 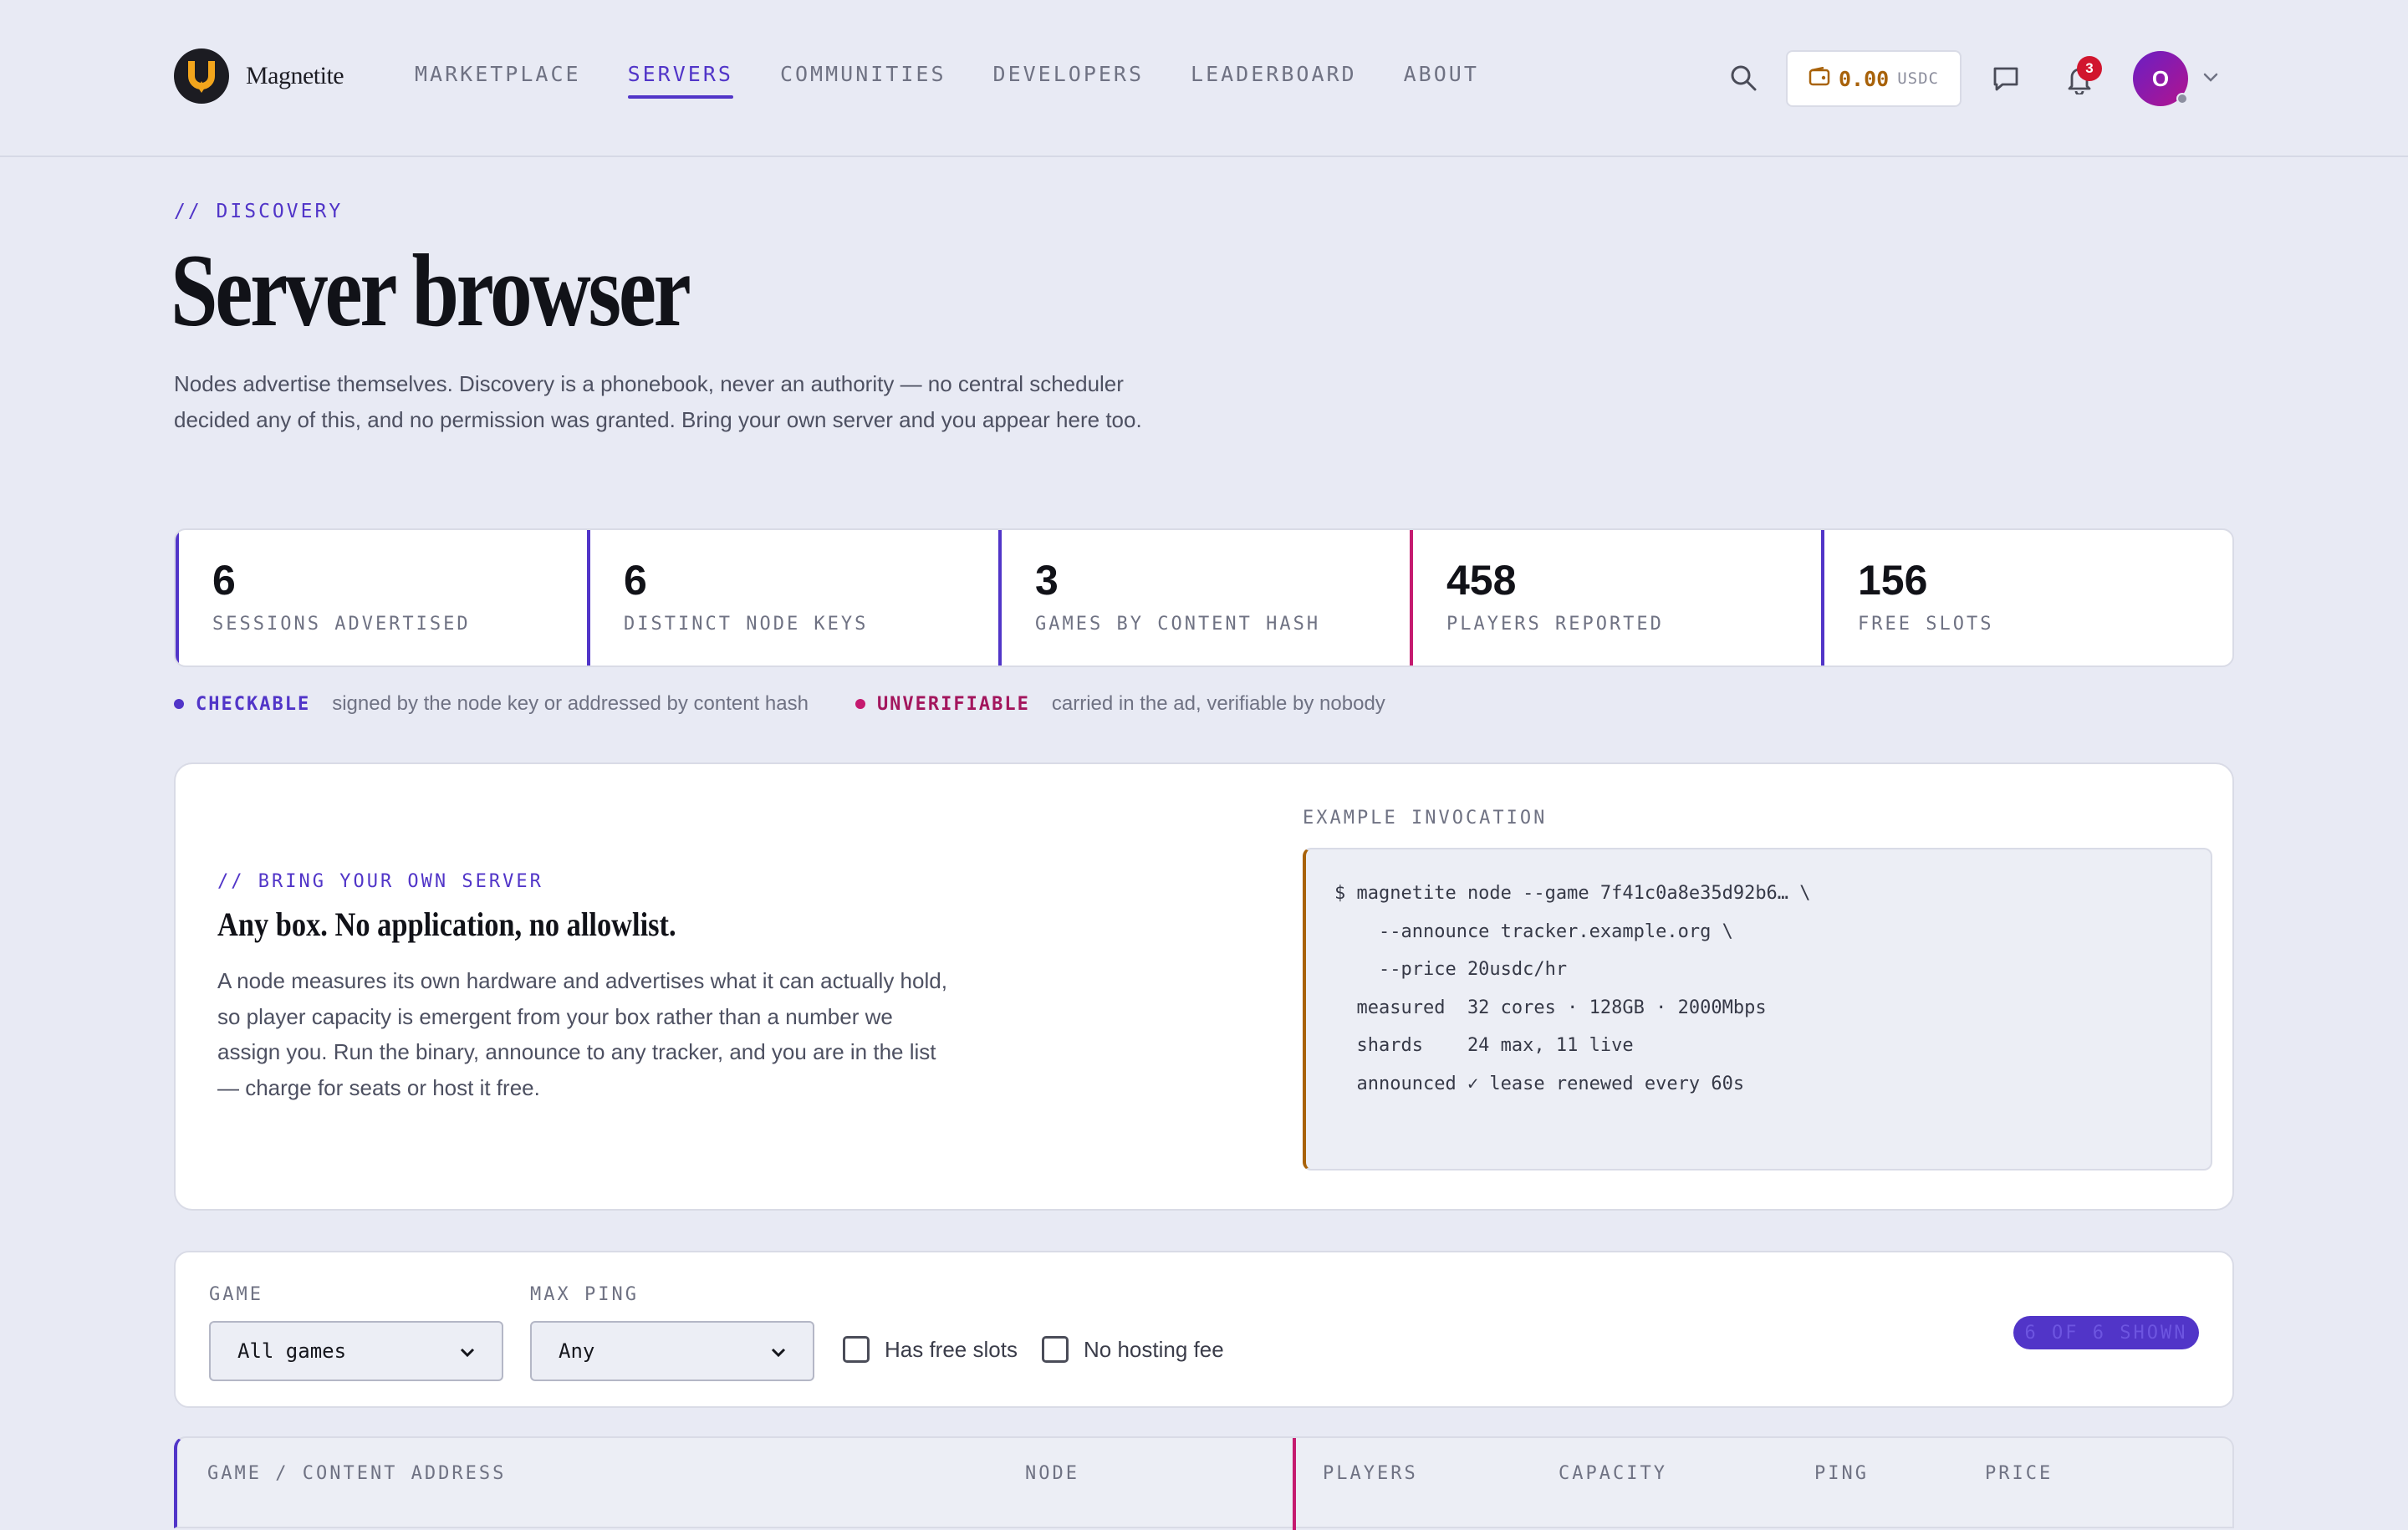 I want to click on column-header-game: GAME / CONTENT ADDRESS, so click(x=357, y=1473).